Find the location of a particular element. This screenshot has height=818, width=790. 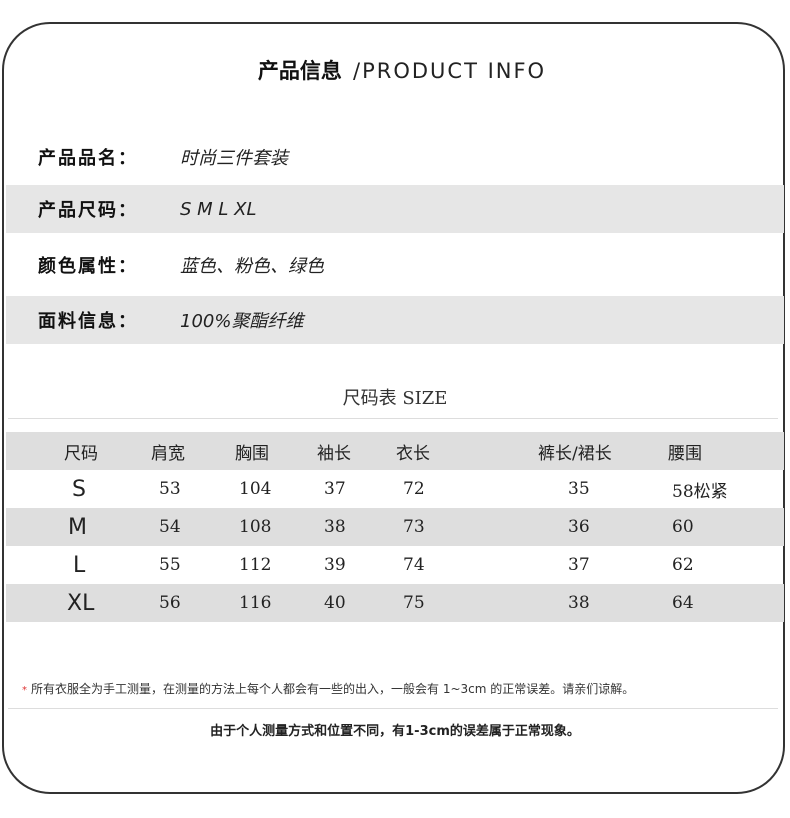

info-row-name: 产品品名： 时尚三件套装 is located at coordinates (395, 157).